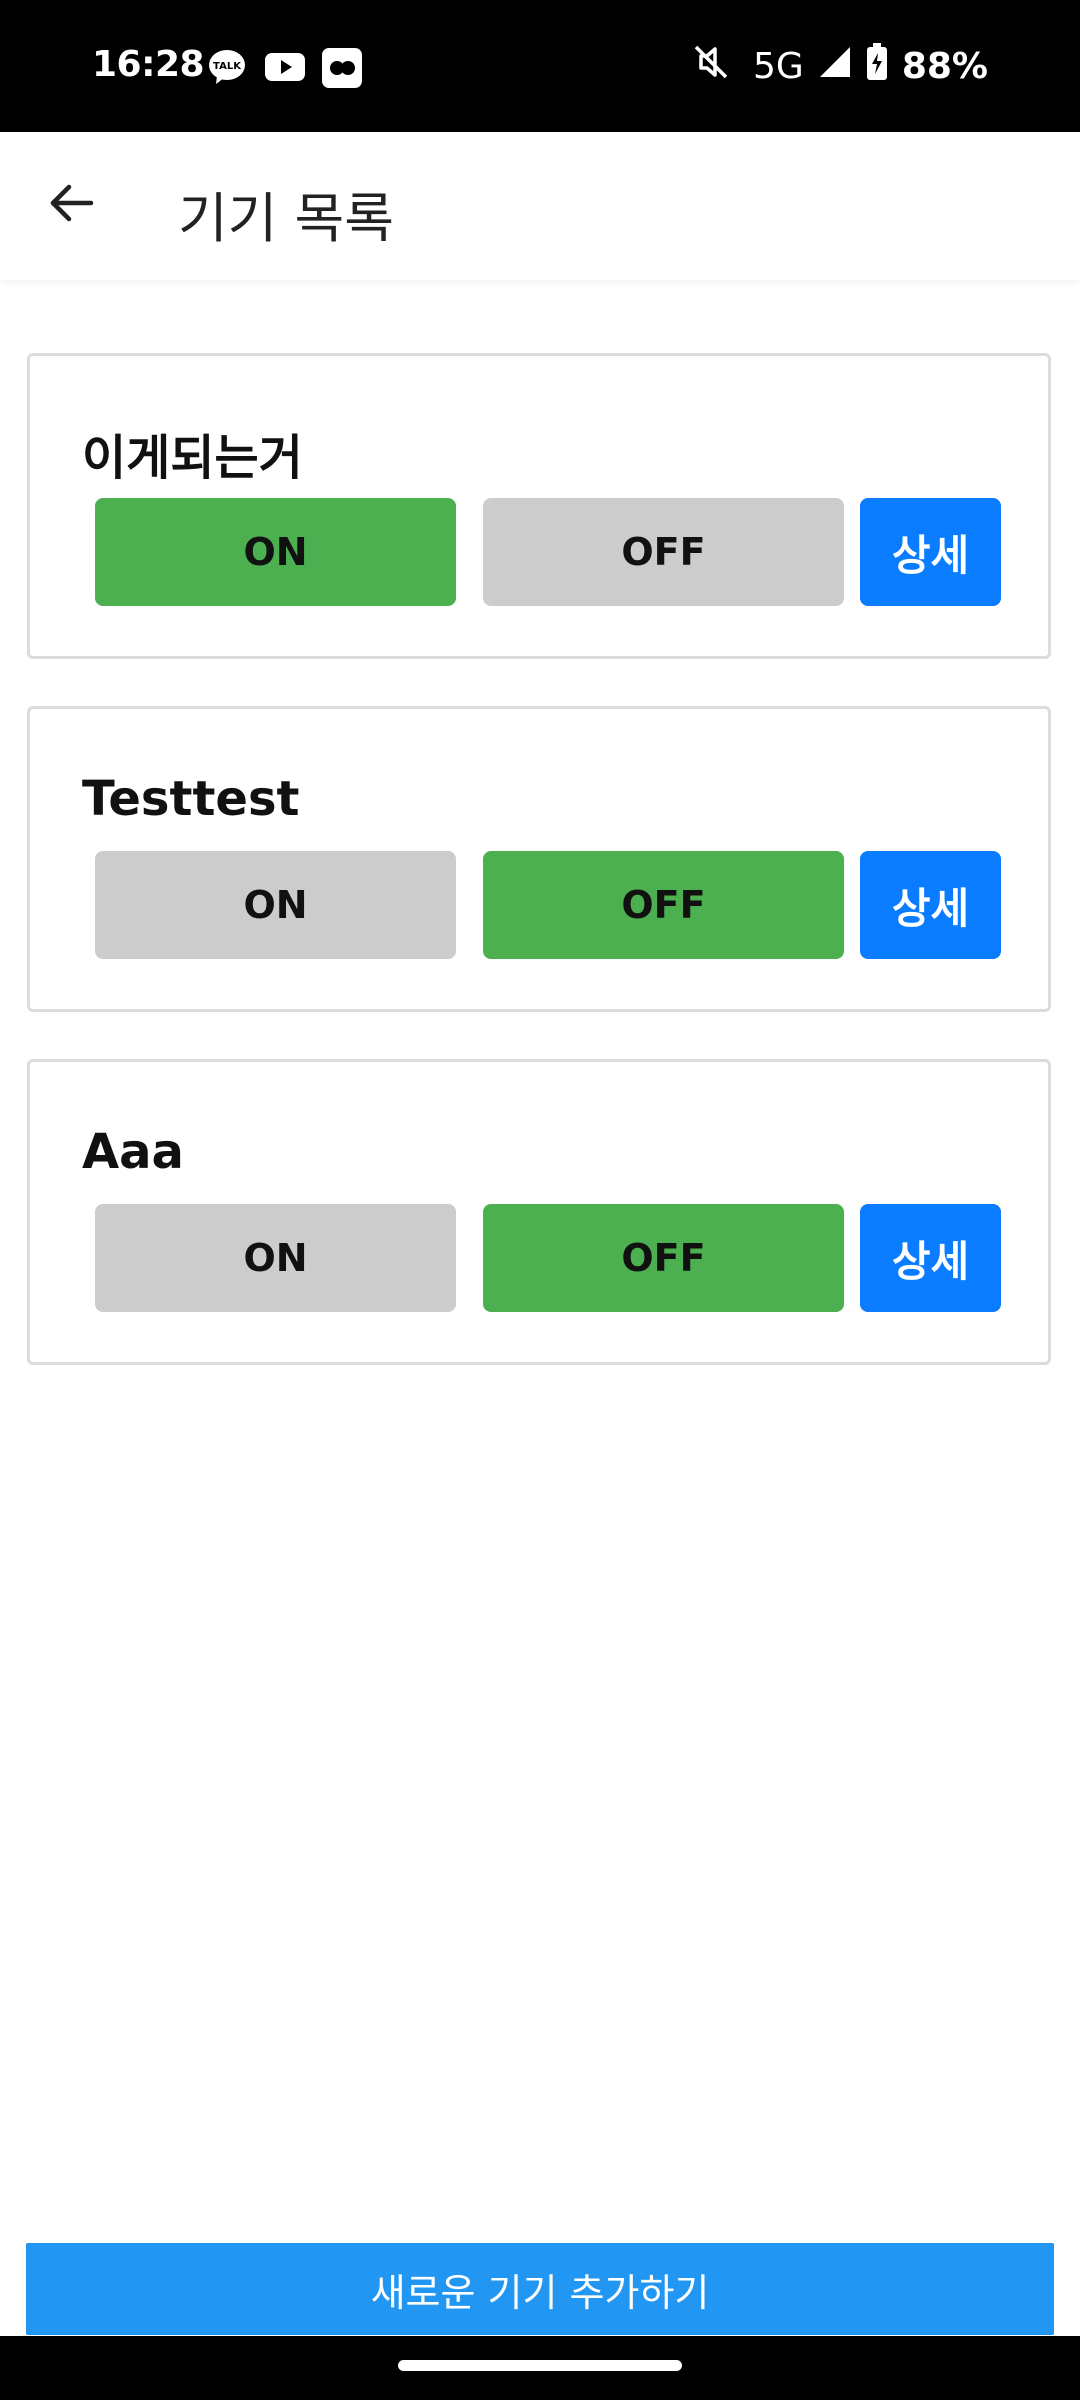 The width and height of the screenshot is (1080, 2400). I want to click on network-type: 5G, so click(778, 66).